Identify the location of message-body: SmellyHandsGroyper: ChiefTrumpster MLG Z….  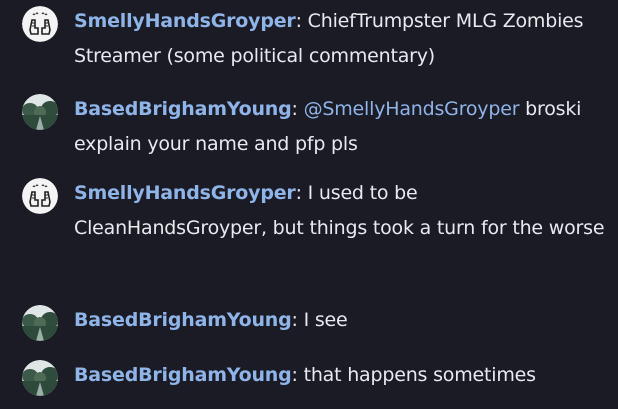
(344, 39).